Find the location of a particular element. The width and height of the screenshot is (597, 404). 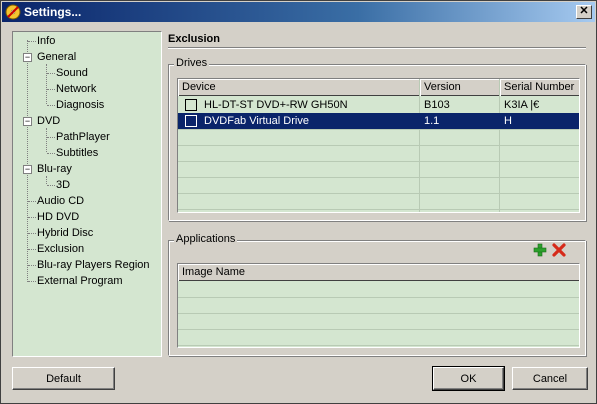

tree-item-label: Network is located at coordinates (76, 89).